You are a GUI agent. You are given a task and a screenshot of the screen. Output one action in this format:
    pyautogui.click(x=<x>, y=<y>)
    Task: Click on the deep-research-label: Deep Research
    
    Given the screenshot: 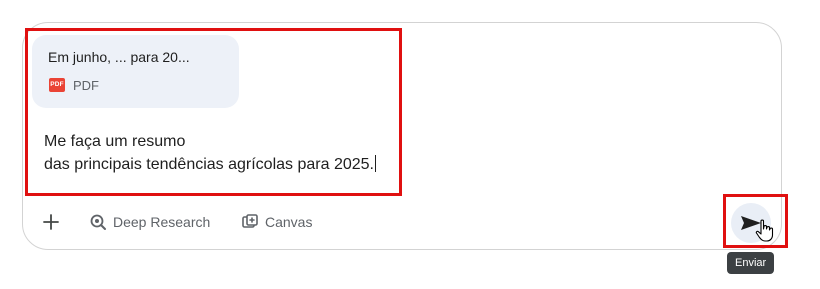 What is the action you would take?
    pyautogui.click(x=162, y=222)
    